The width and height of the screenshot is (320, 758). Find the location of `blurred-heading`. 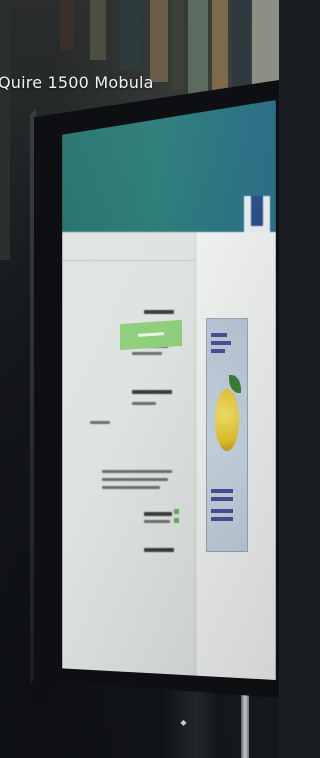

blurred-heading is located at coordinates (159, 312).